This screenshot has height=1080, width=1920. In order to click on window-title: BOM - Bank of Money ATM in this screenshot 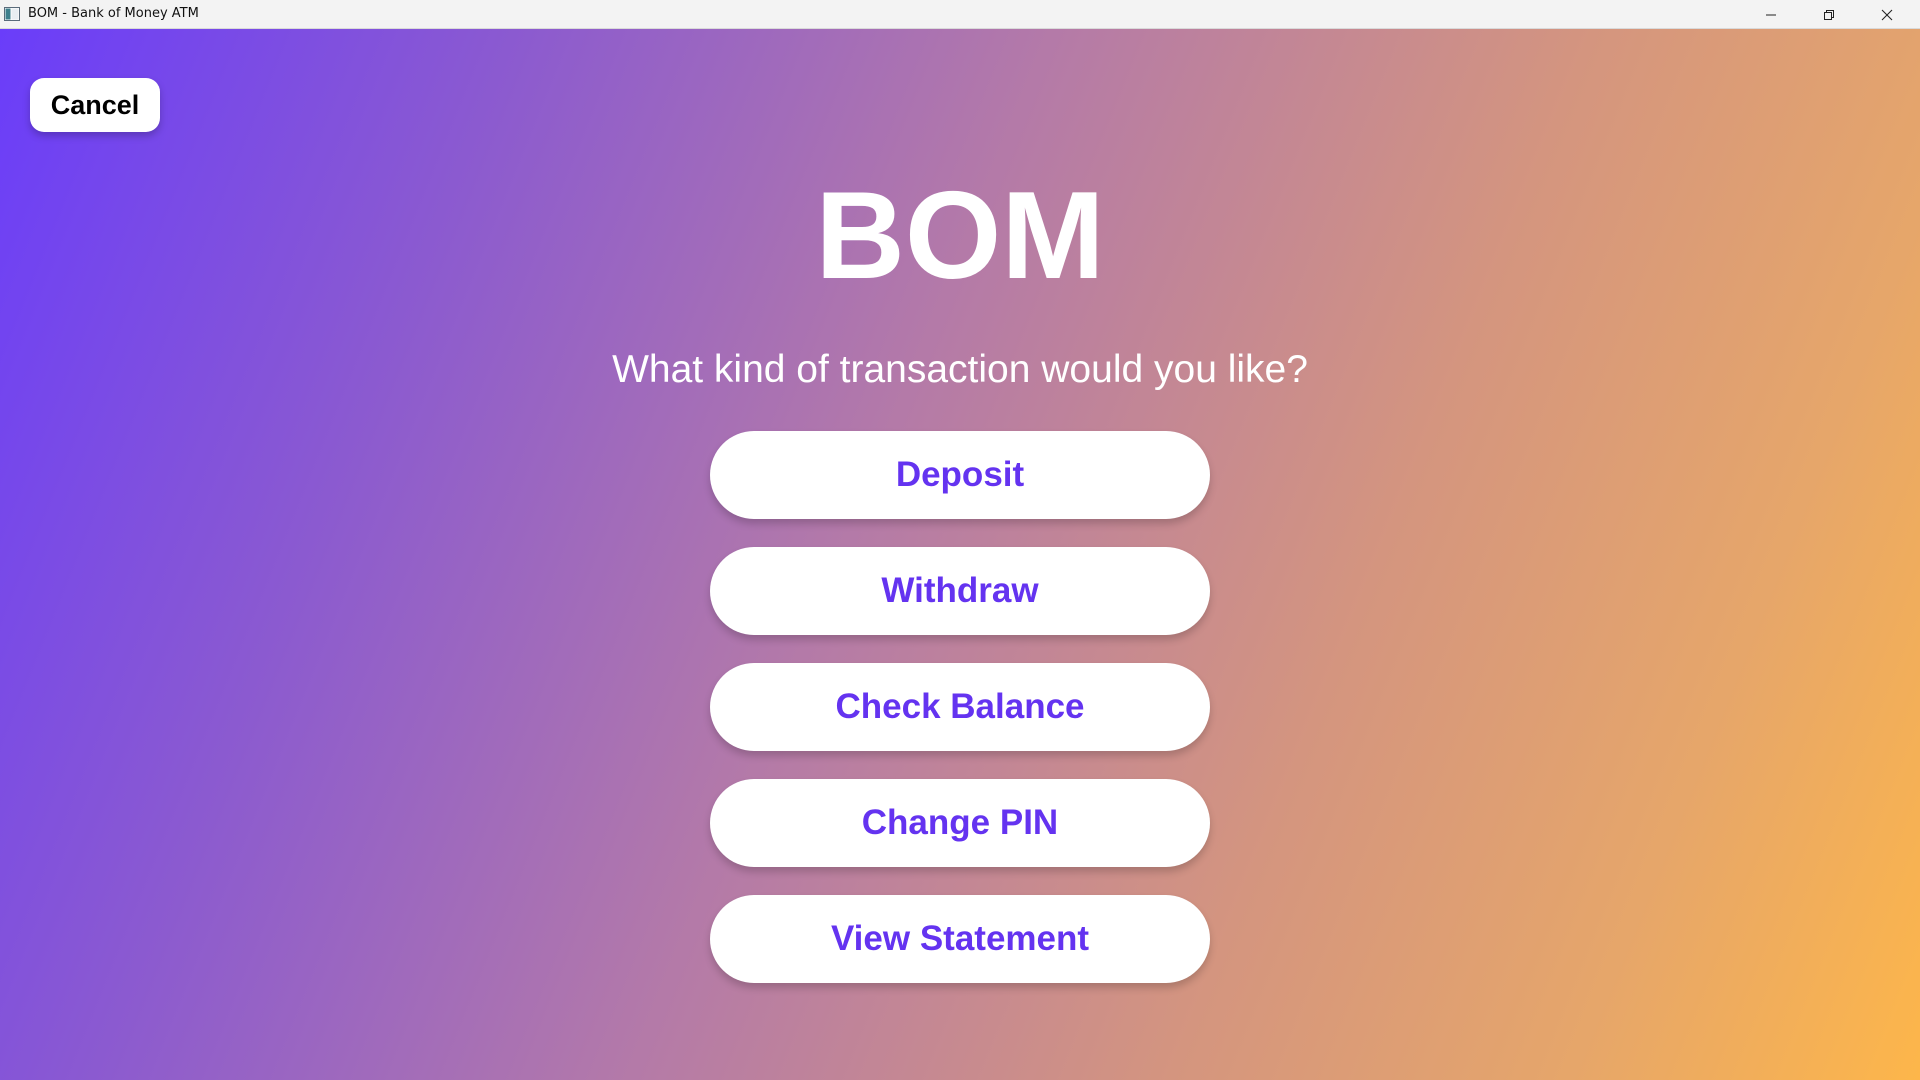, I will do `click(113, 13)`.